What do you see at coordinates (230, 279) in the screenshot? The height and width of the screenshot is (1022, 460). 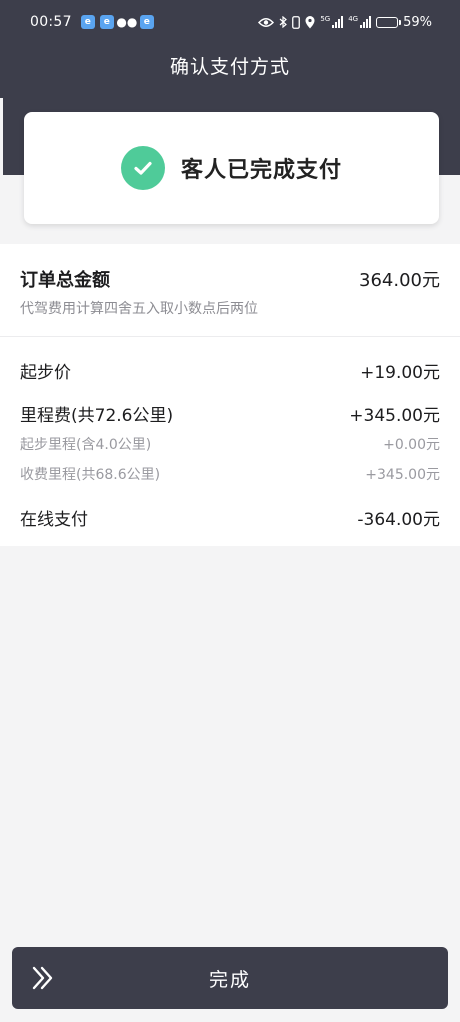 I see `order-total-row: 订单总金额 364.00元` at bounding box center [230, 279].